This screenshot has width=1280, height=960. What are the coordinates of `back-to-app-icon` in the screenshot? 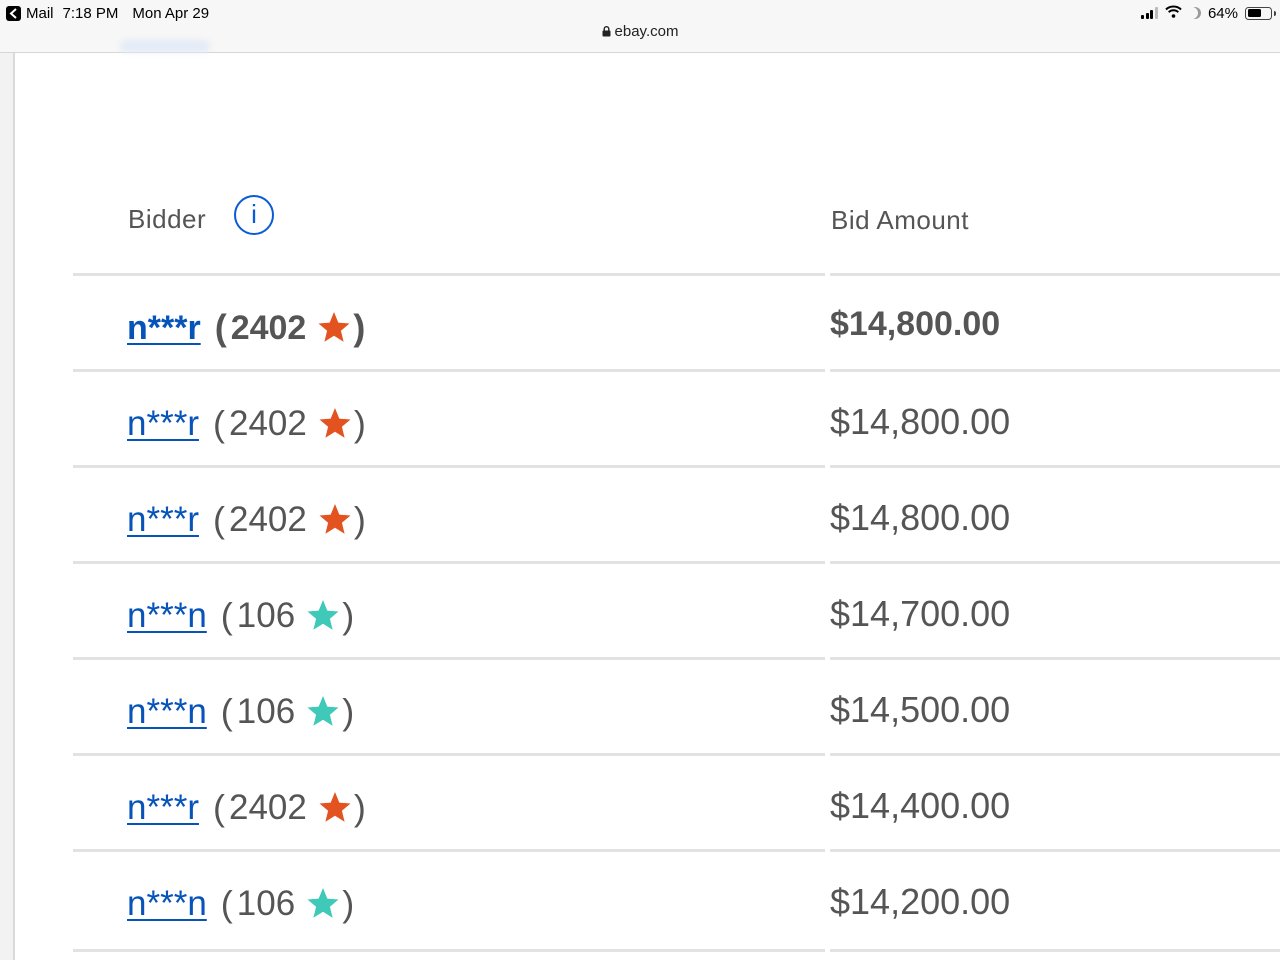 It's located at (13, 13).